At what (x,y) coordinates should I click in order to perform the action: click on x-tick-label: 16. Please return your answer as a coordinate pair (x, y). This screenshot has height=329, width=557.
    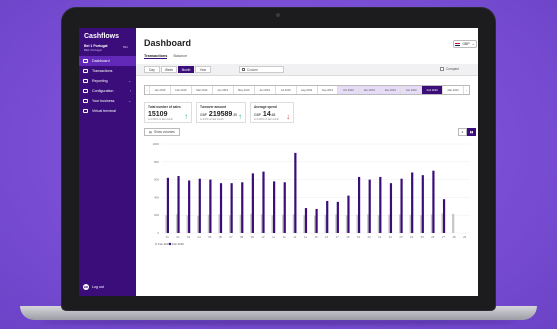
    Looking at the image, I should click on (327, 237).